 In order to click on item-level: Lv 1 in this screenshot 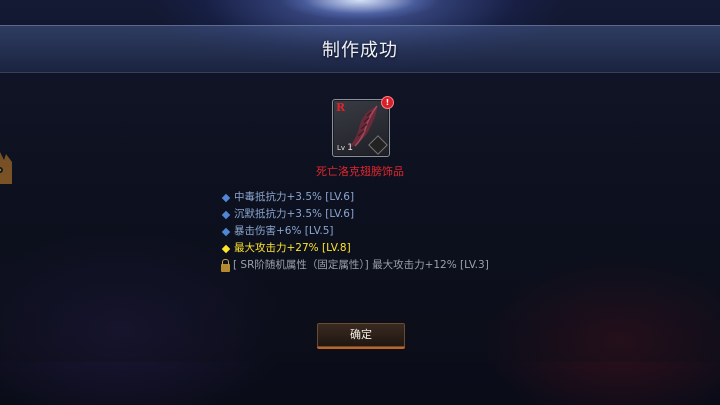, I will do `click(345, 148)`.